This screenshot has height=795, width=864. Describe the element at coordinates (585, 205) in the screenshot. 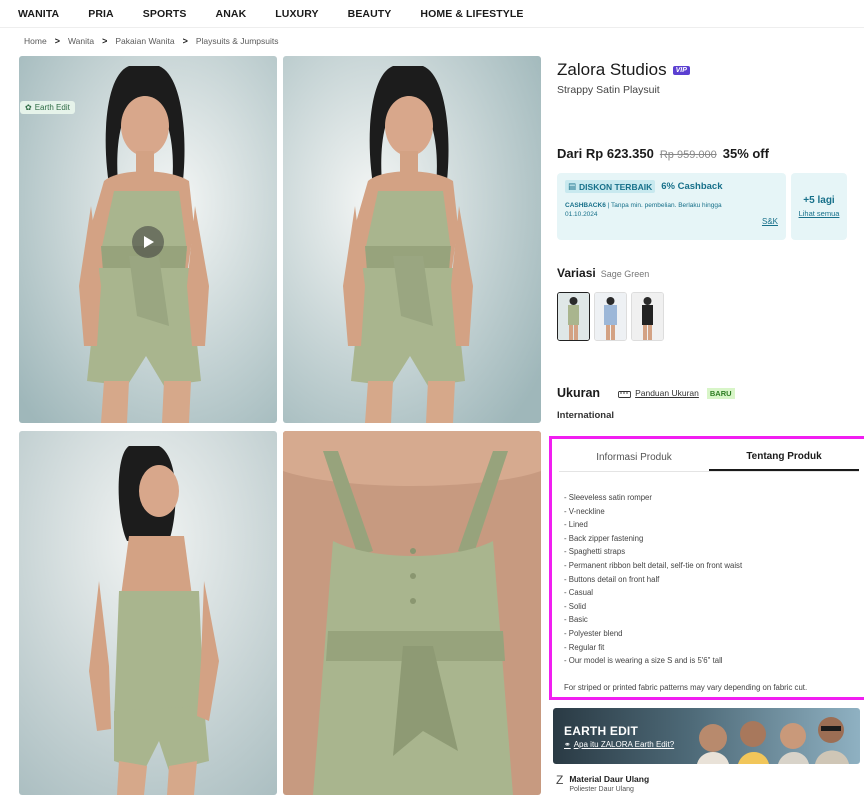

I see `promo-code: CASHBACK6` at that location.